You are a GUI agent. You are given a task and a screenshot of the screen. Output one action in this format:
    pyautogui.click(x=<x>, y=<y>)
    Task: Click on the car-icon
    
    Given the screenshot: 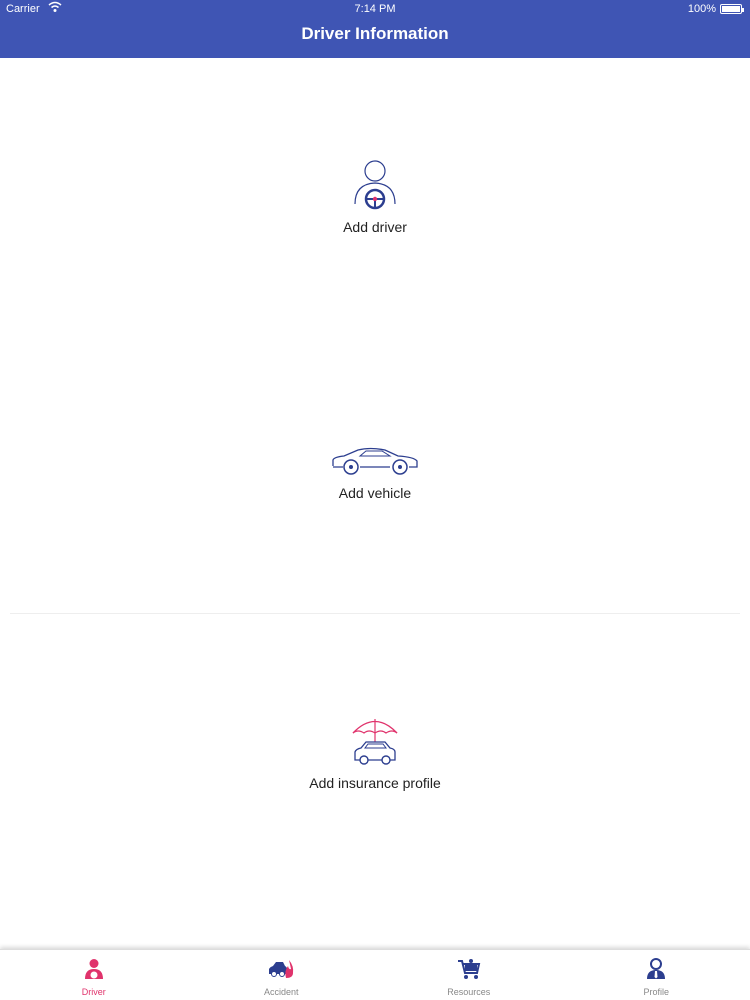 What is the action you would take?
    pyautogui.click(x=375, y=463)
    